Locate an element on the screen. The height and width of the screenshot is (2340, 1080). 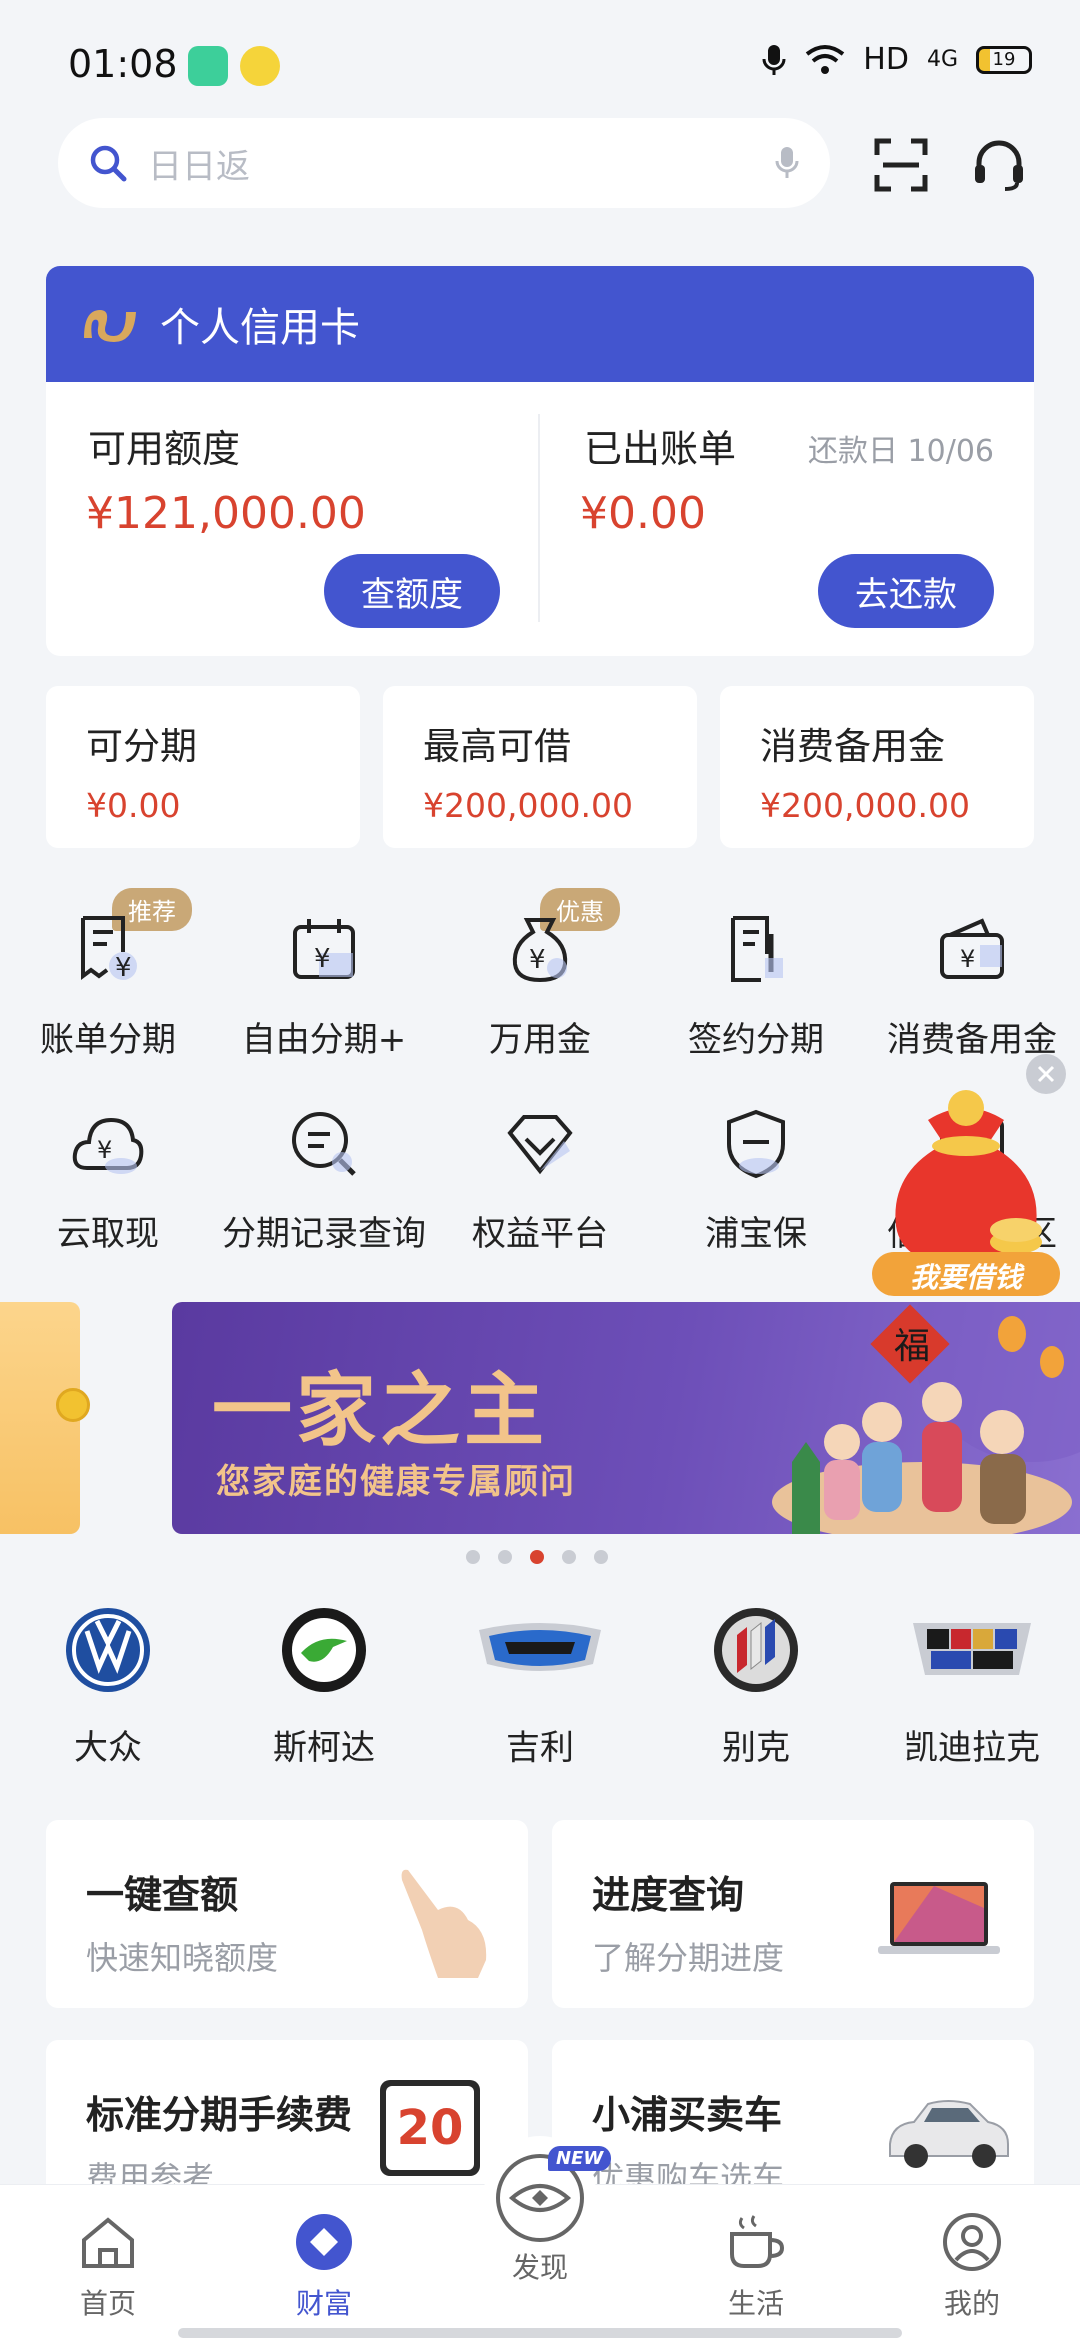
credit-card-header: 个人信用卡 is located at coordinates (540, 324).